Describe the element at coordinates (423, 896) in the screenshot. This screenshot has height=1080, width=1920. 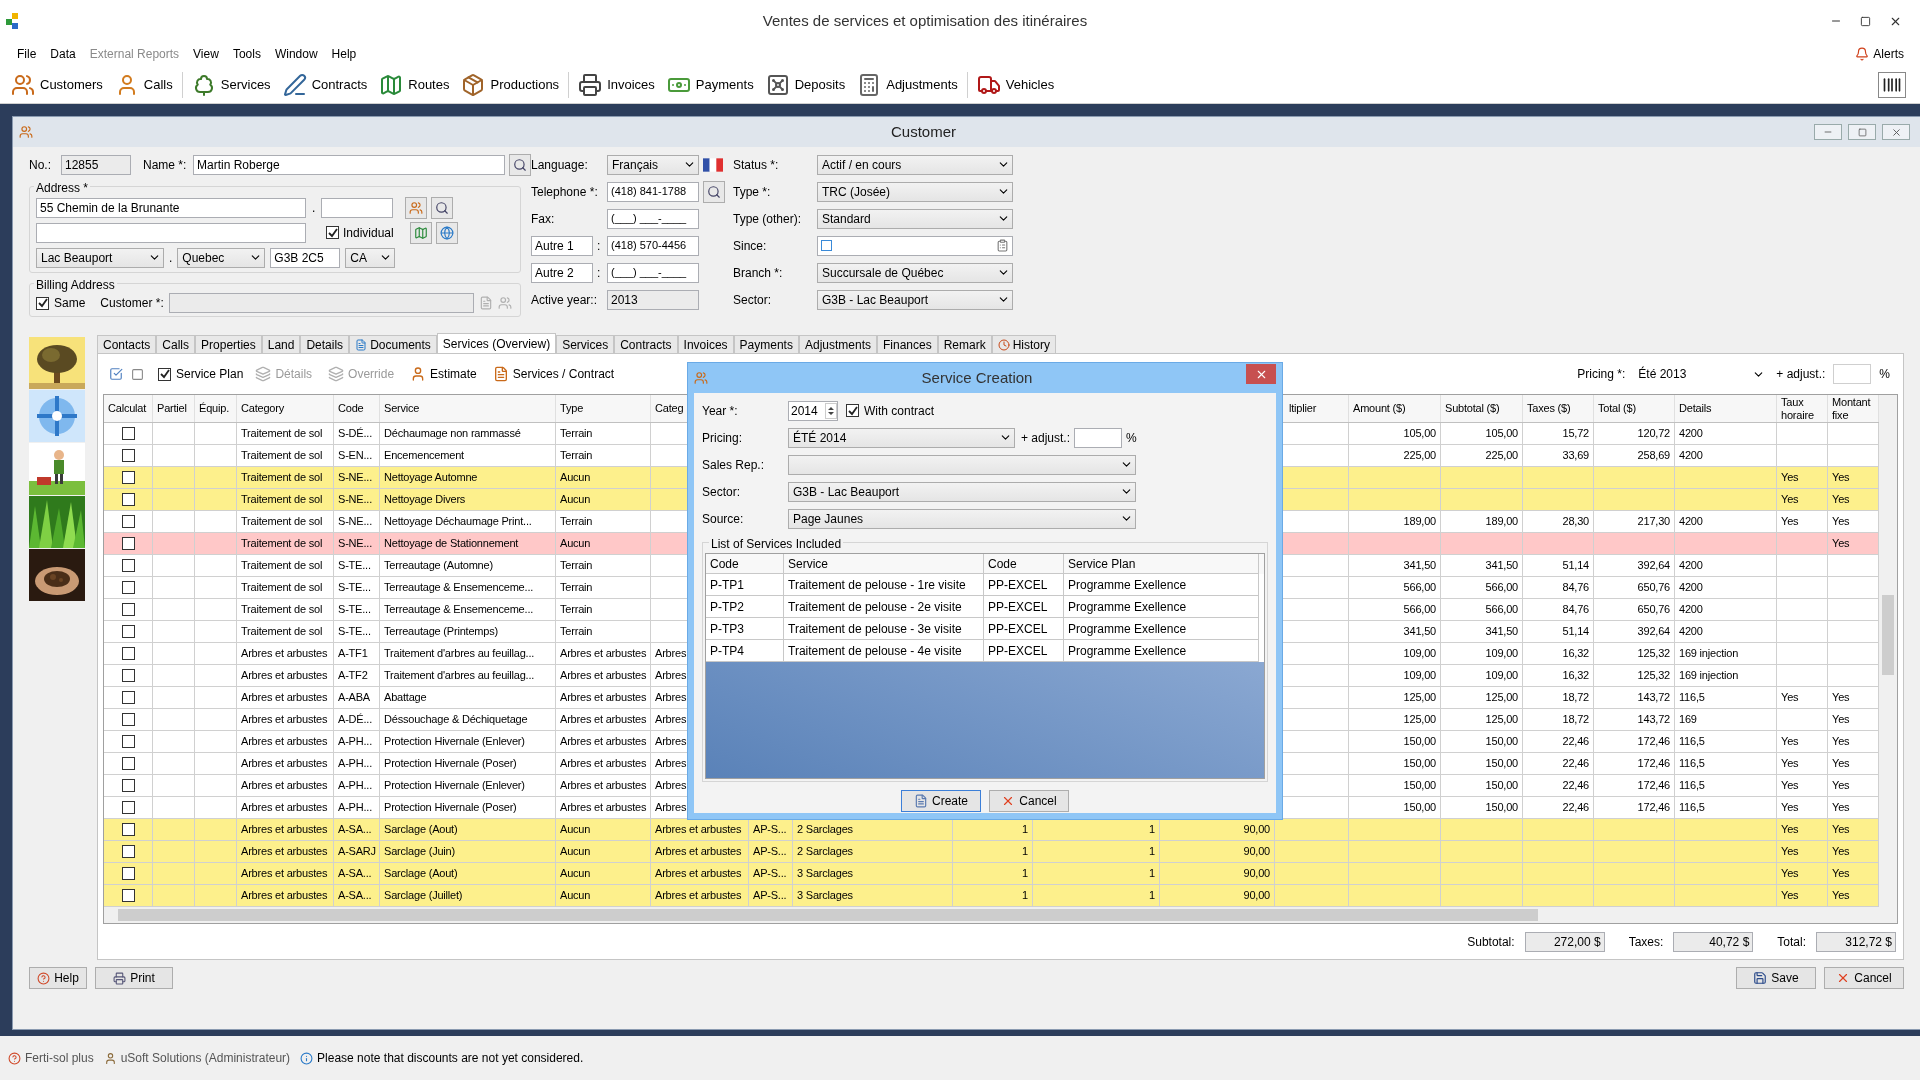
I see `table-cell-text: Sarclage (Juillet)` at that location.